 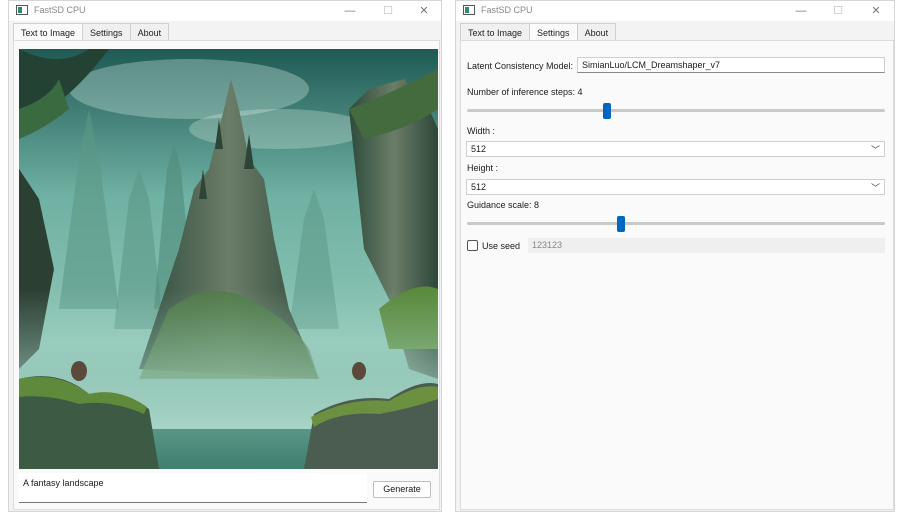 I want to click on width-label: Width :, so click(x=481, y=131).